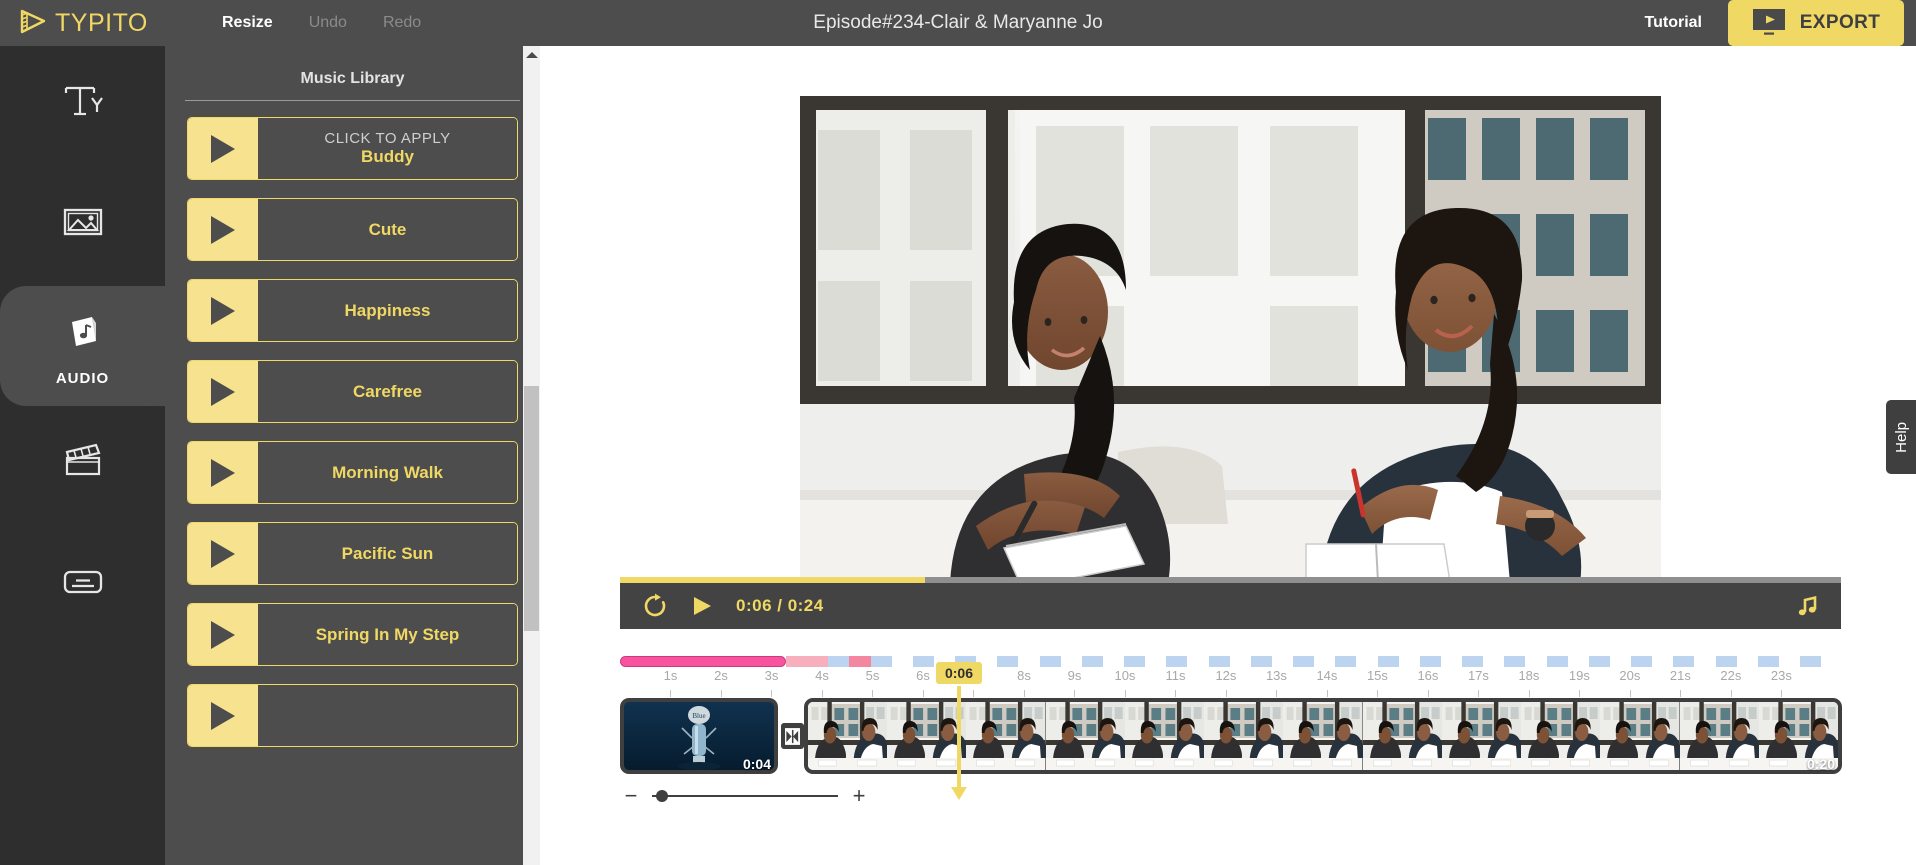 The height and width of the screenshot is (865, 1916). What do you see at coordinates (352, 553) in the screenshot?
I see `list-item: Pacific Sun` at bounding box center [352, 553].